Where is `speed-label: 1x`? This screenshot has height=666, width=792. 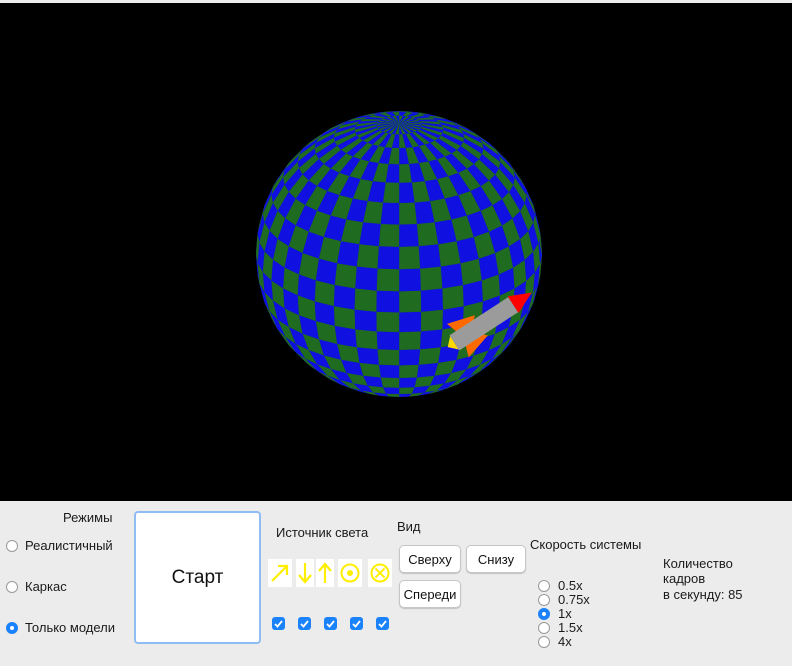 speed-label: 1x is located at coordinates (565, 613).